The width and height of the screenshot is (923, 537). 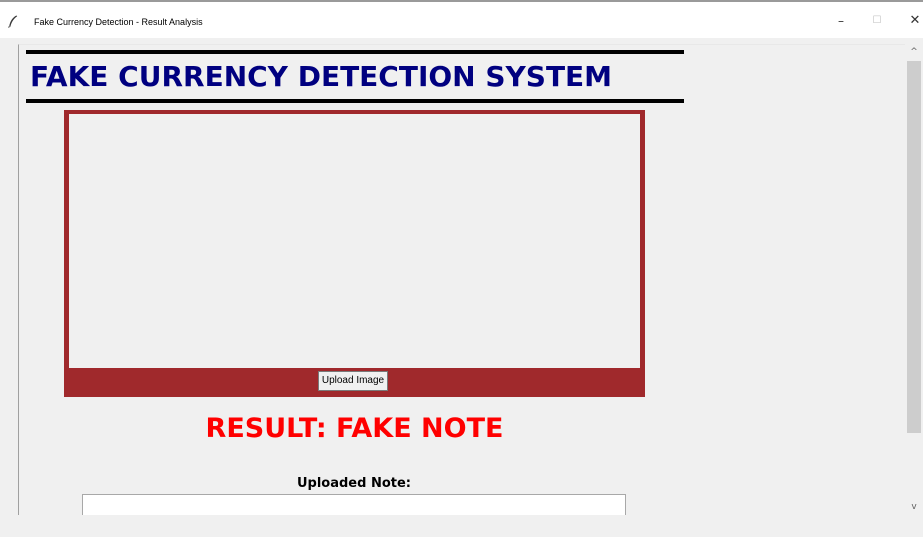 I want to click on uploaded-note-field, so click(x=354, y=504).